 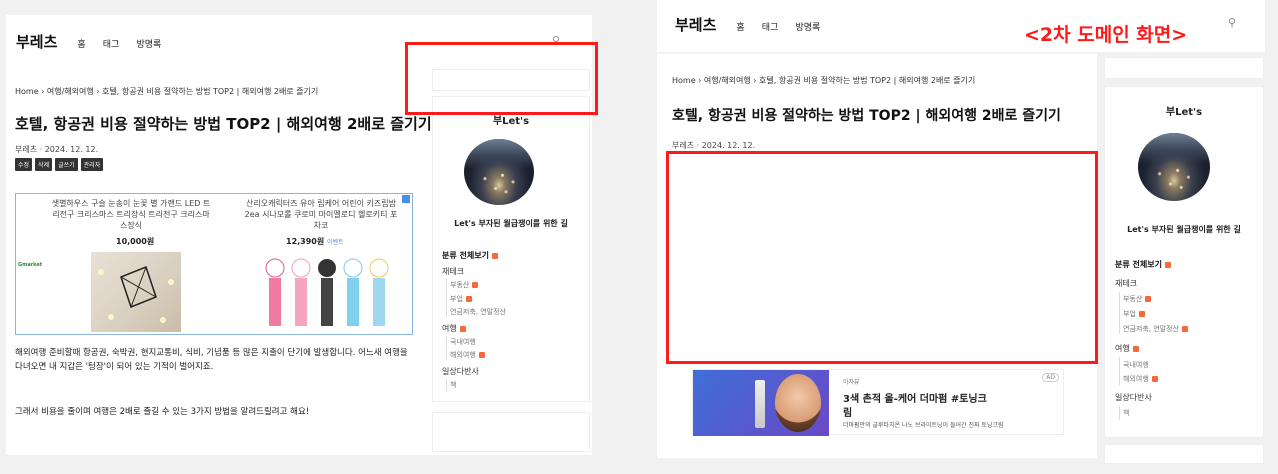 What do you see at coordinates (463, 342) in the screenshot?
I see `left-category-domestic: 국내여행` at bounding box center [463, 342].